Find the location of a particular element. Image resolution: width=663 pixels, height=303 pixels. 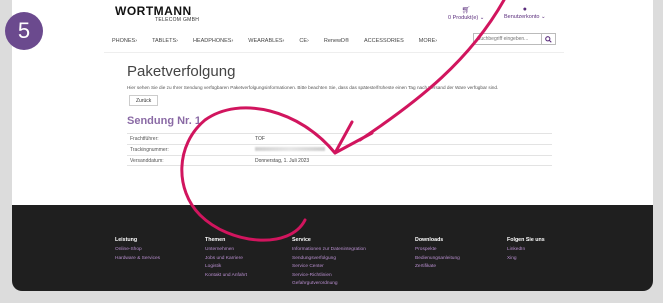

search-input is located at coordinates (507, 39).